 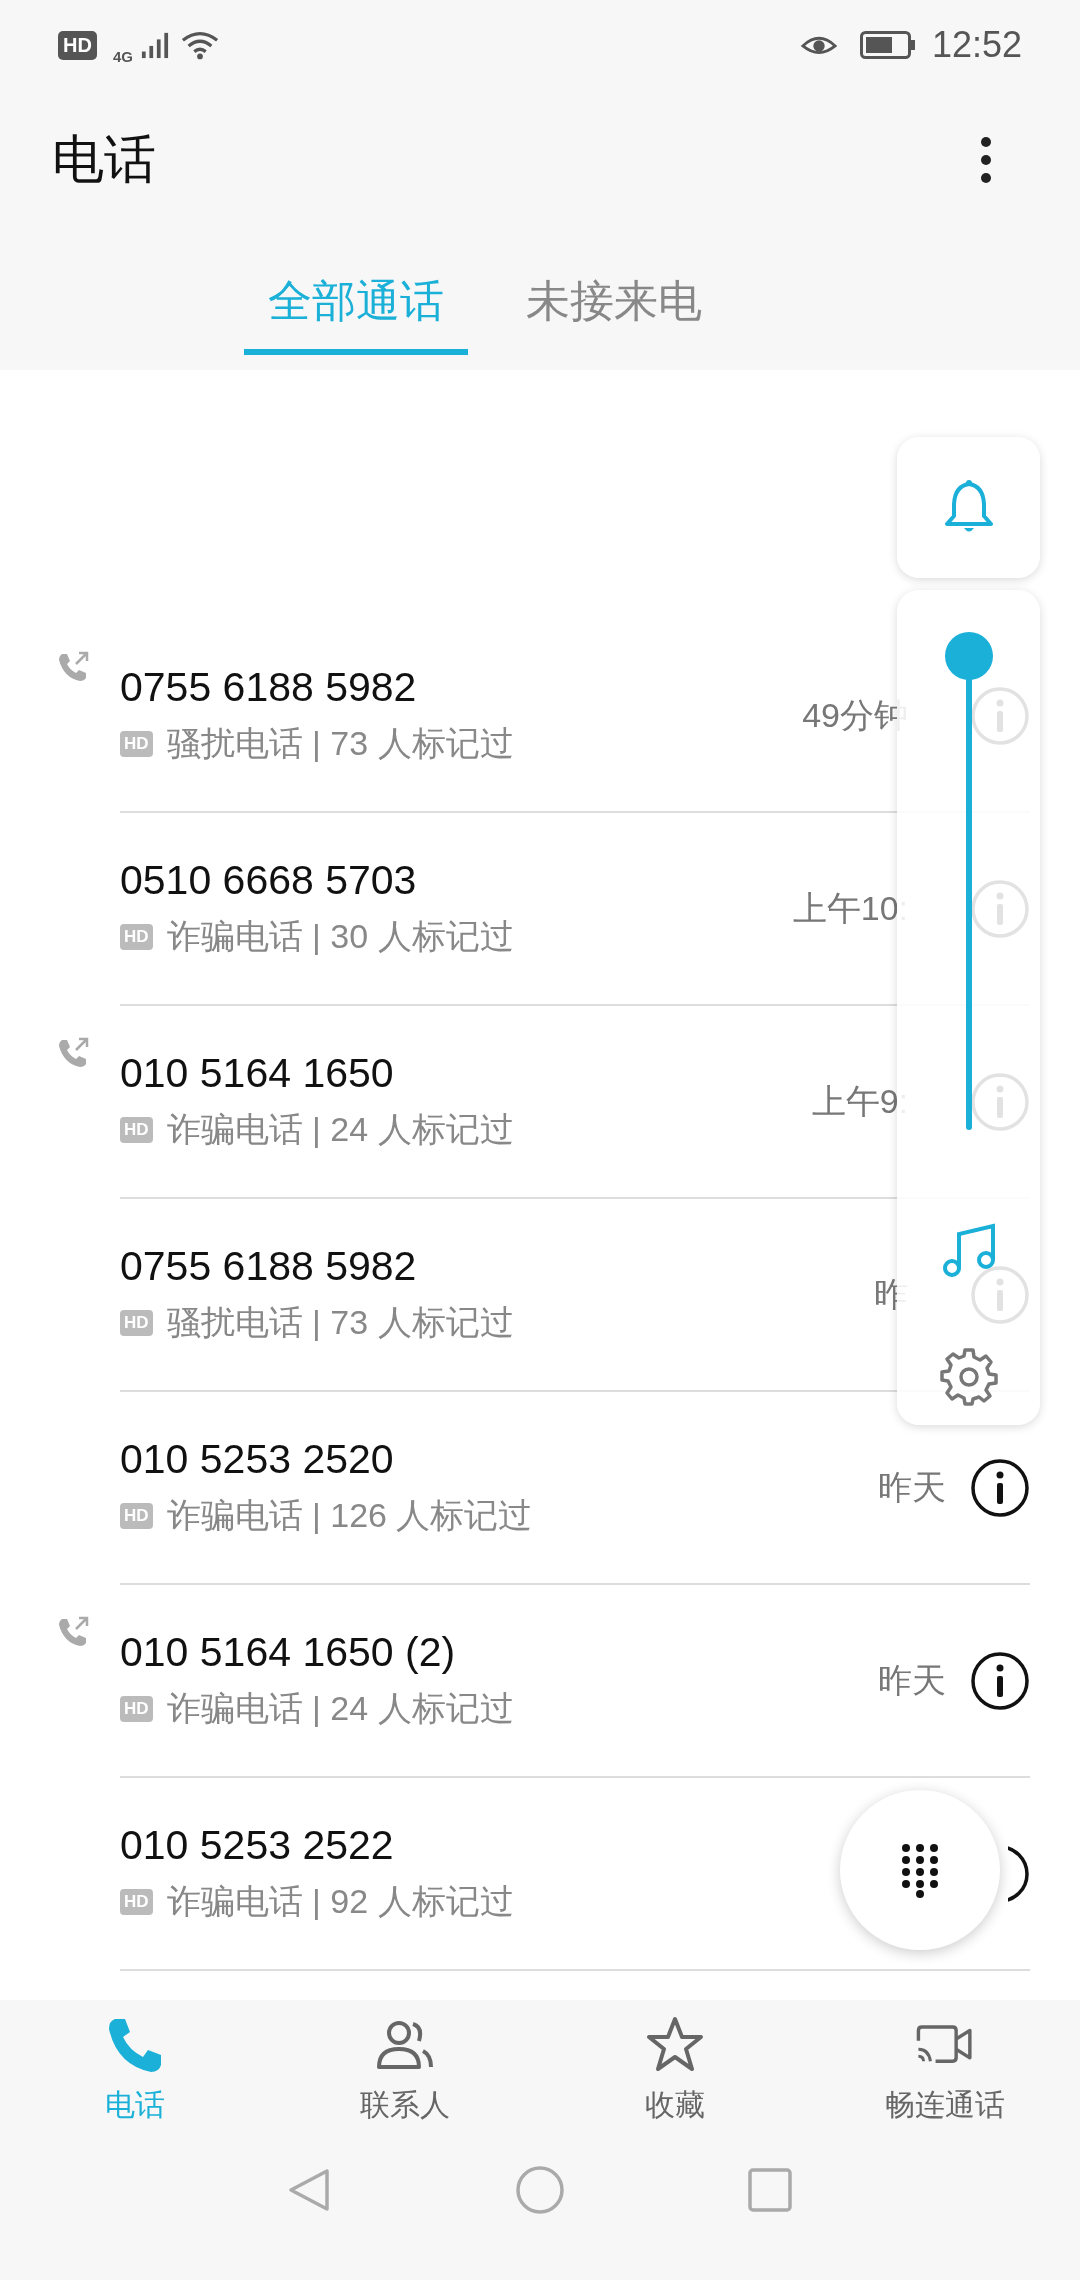 I want to click on call-time: 上午10:, so click(x=850, y=908).